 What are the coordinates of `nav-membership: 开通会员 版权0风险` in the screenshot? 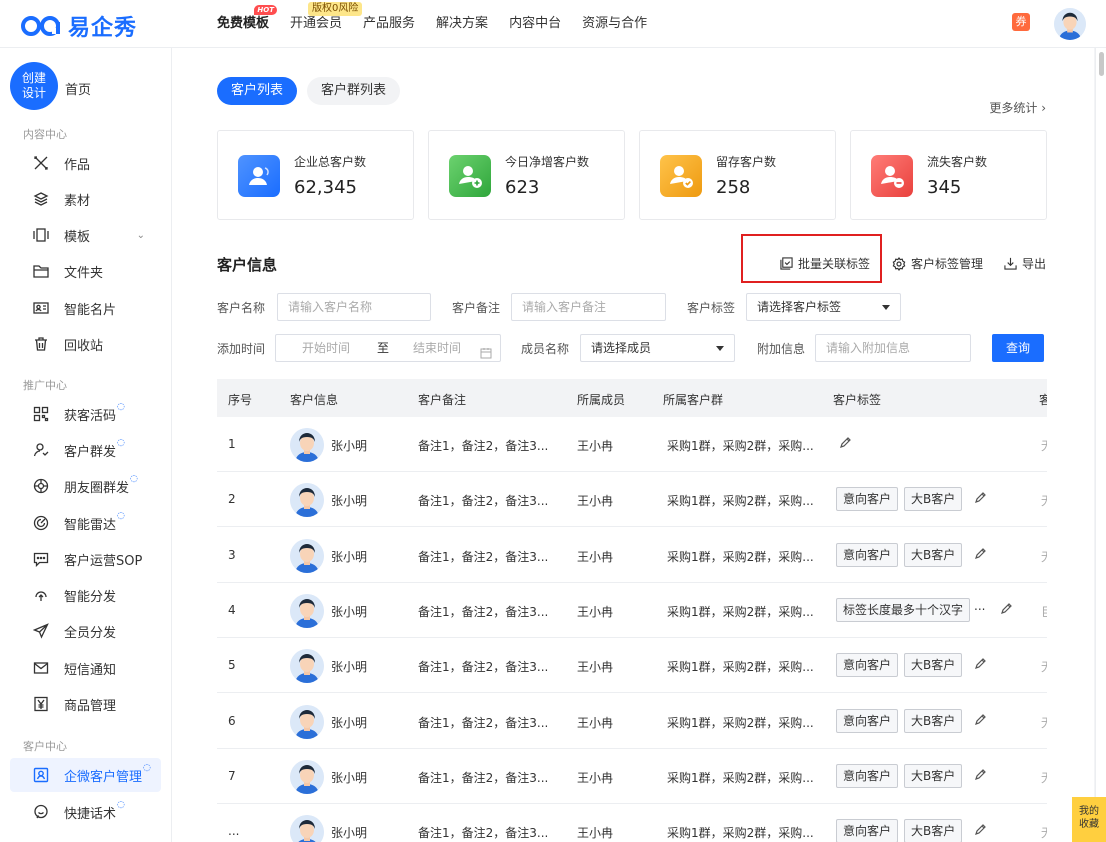 It's located at (326, 24).